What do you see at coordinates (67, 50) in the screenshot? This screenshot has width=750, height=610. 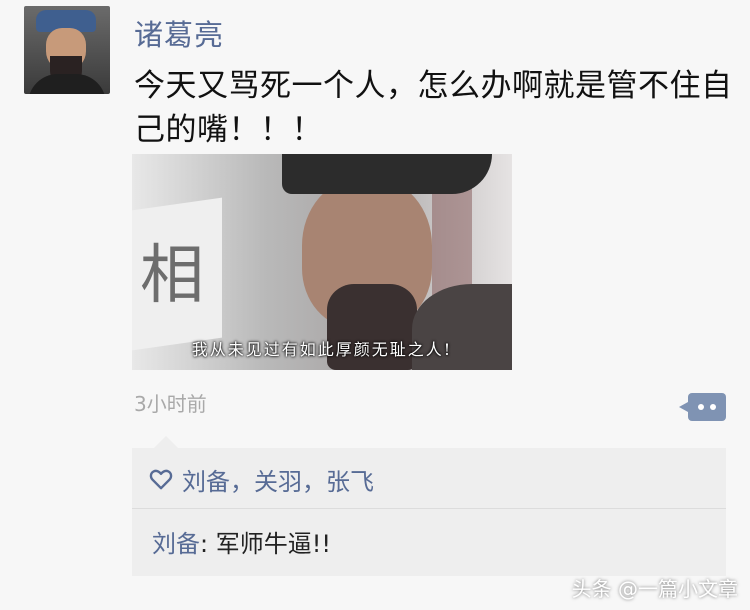 I see `avatar` at bounding box center [67, 50].